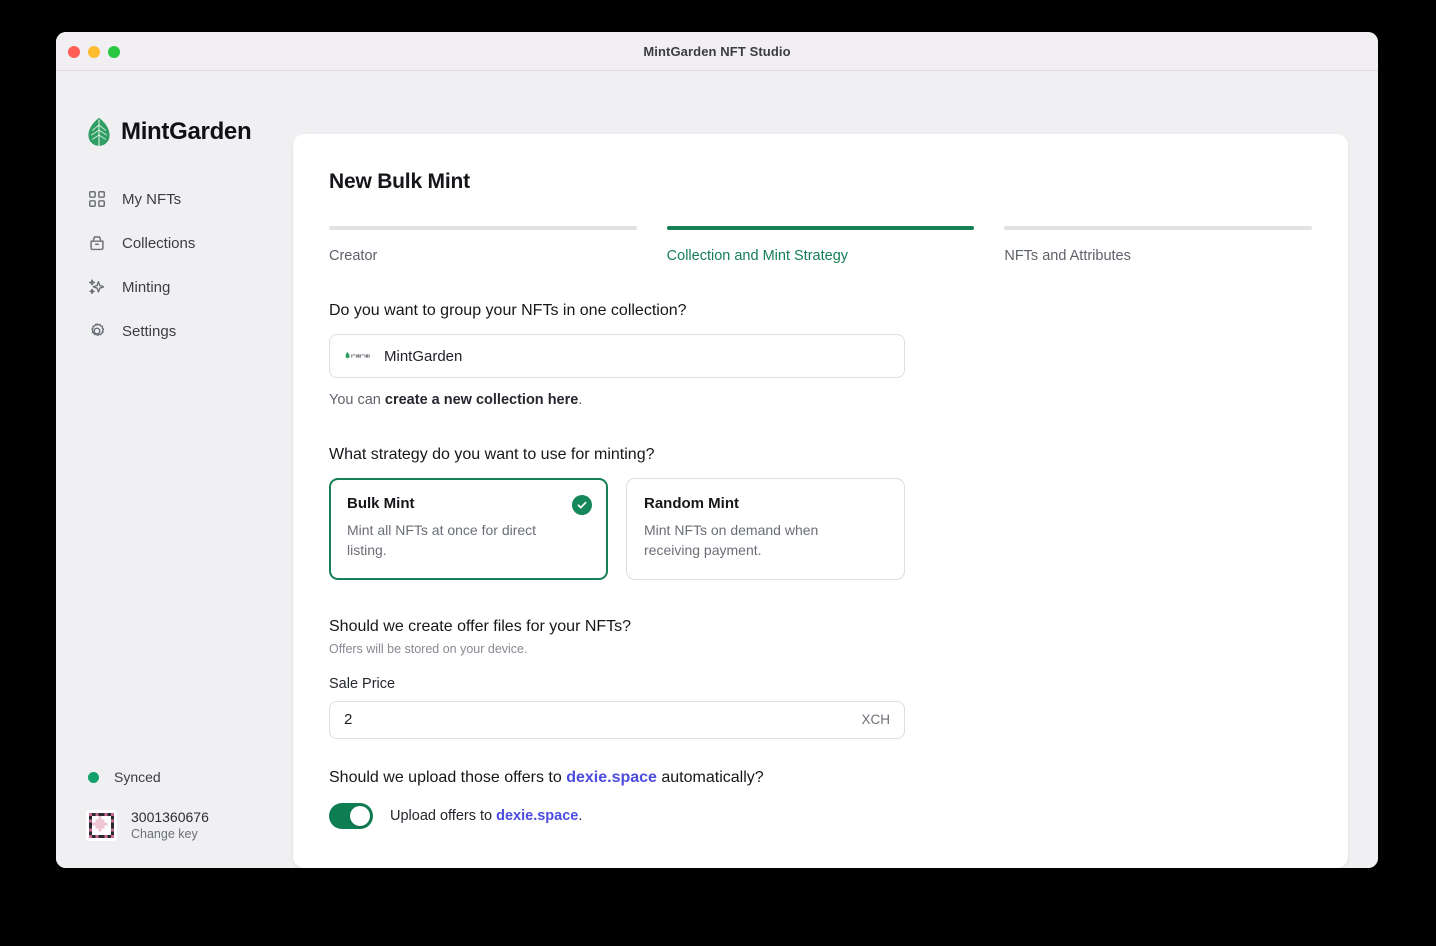 The width and height of the screenshot is (1436, 946). I want to click on sidebar-item-collections: Collections, so click(174, 243).